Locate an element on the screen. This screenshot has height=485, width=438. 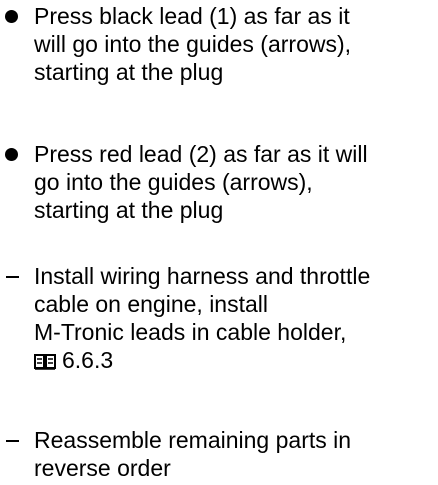
reference-line: 6.6.3 is located at coordinates (234, 360).